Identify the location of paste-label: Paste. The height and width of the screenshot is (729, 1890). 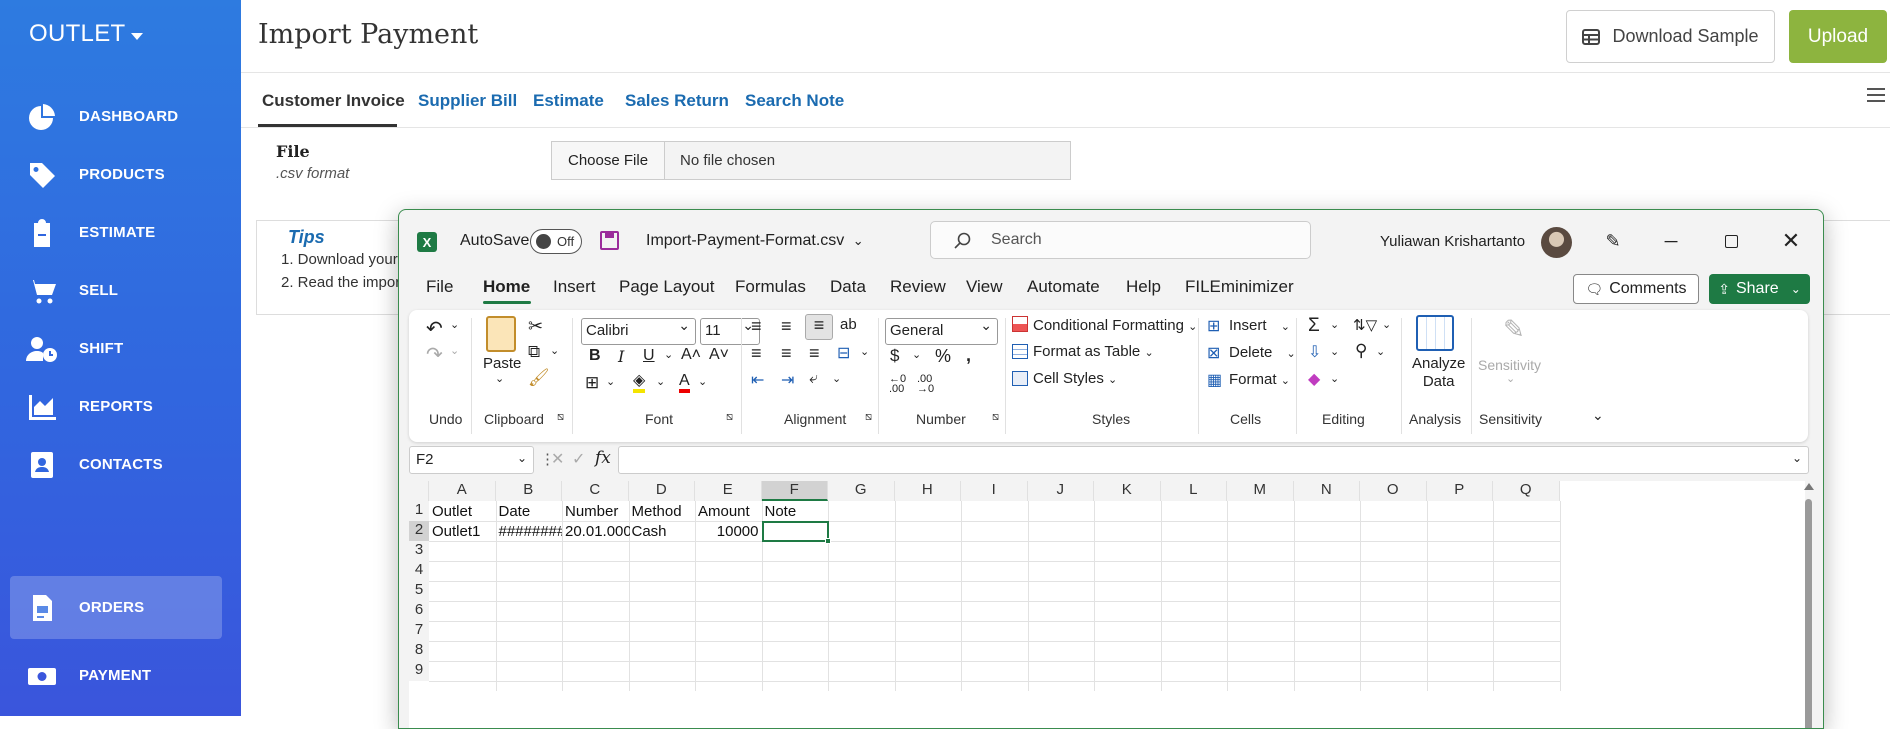
(502, 363).